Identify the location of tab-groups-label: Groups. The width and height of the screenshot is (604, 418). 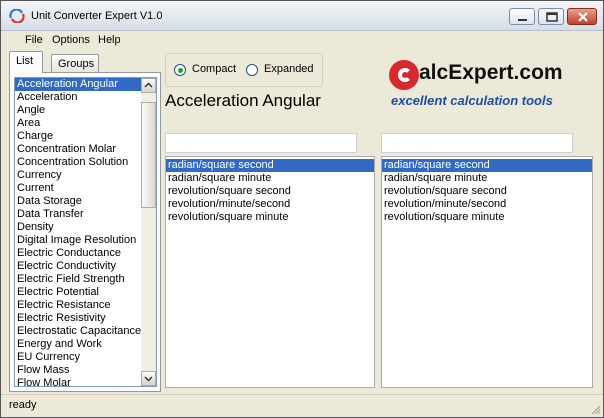
(76, 64).